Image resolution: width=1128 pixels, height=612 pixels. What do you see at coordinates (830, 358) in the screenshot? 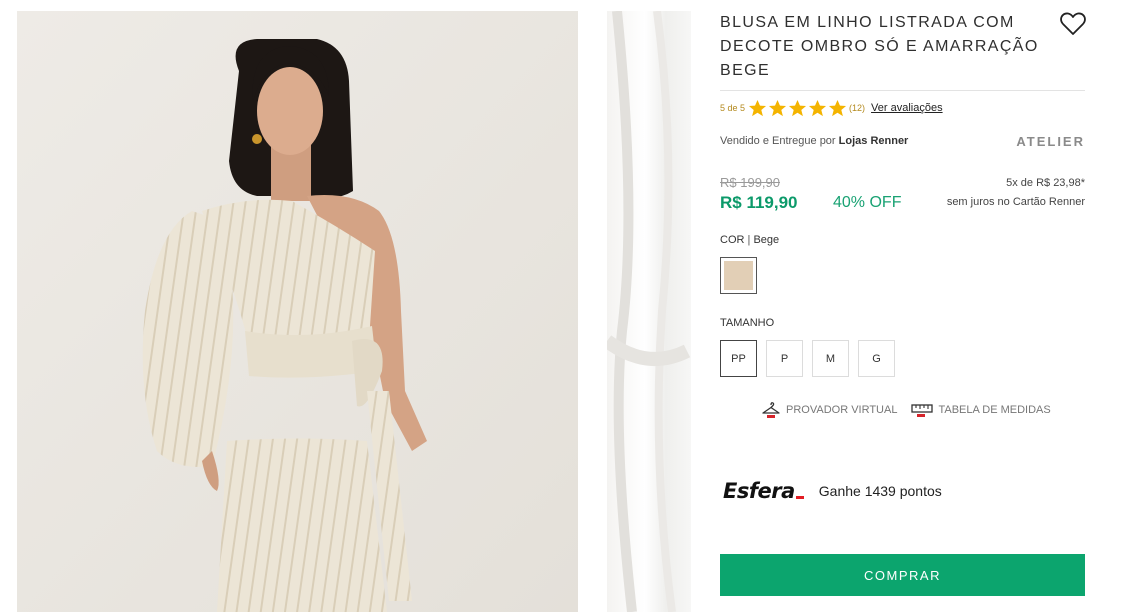
I see `size-option-m: M` at bounding box center [830, 358].